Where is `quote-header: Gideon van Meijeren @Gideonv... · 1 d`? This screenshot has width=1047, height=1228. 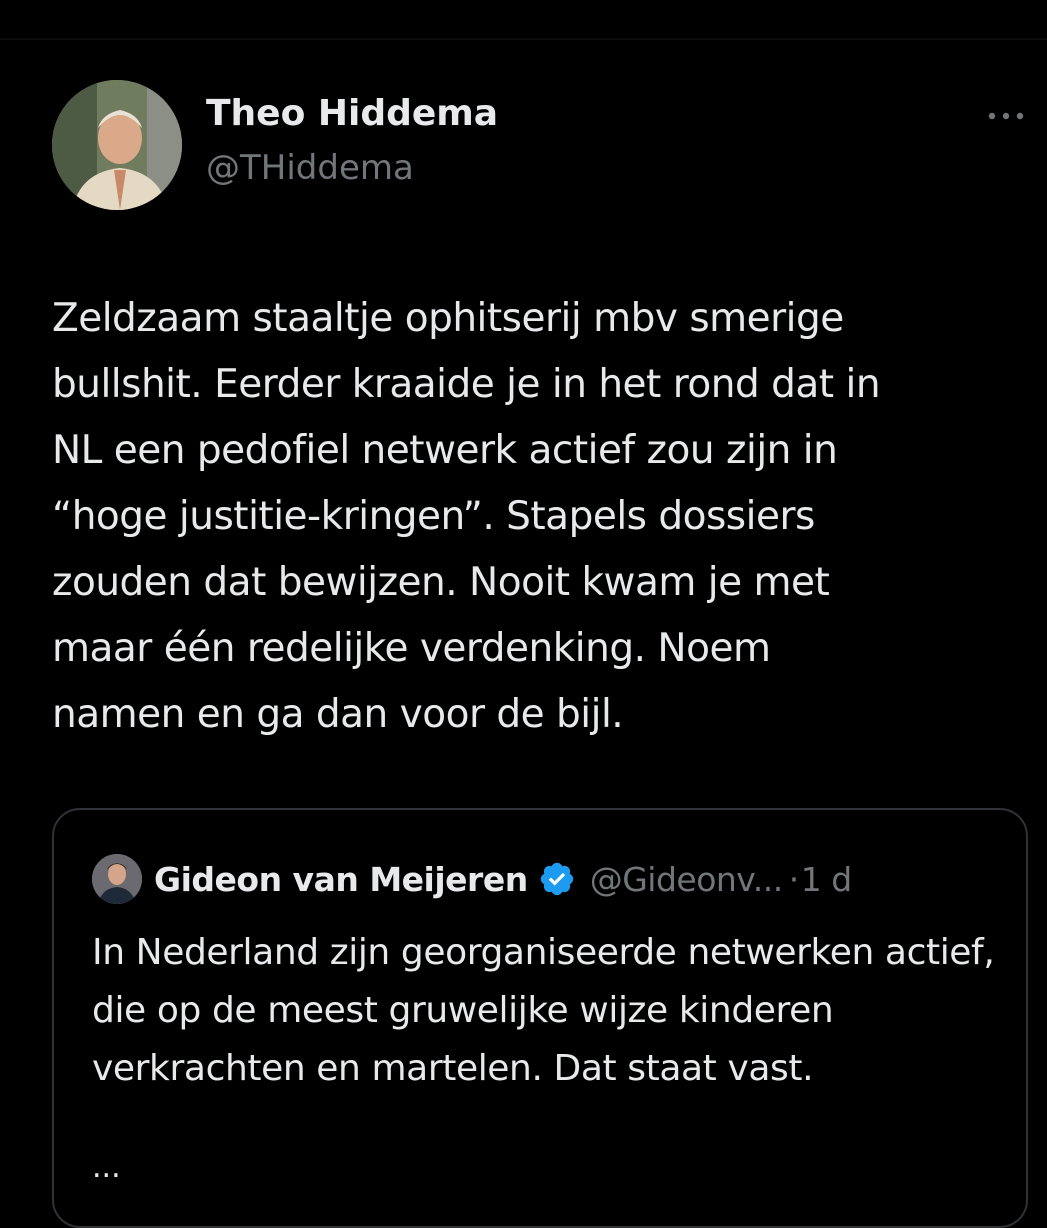
quote-header: Gideon van Meijeren @Gideonv... · 1 d is located at coordinates (503, 879).